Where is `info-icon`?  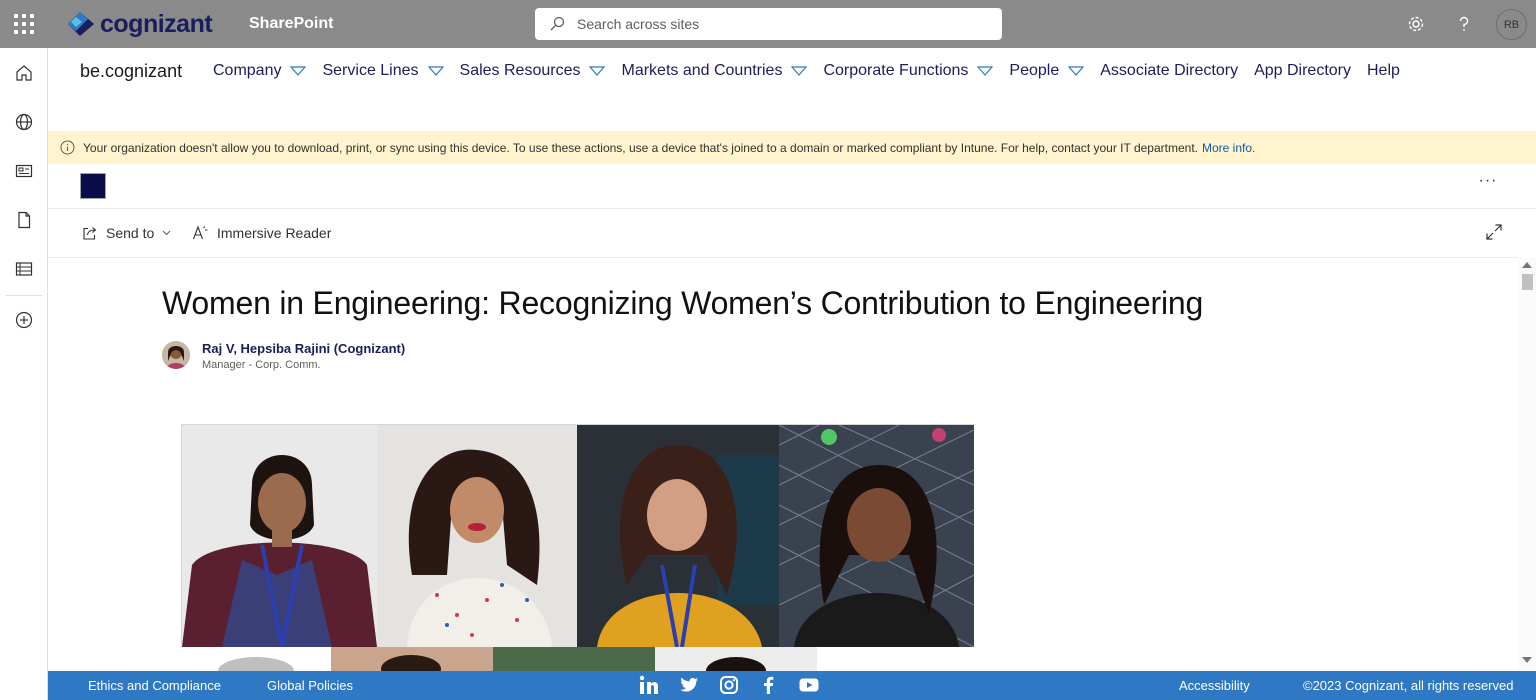 info-icon is located at coordinates (67, 147).